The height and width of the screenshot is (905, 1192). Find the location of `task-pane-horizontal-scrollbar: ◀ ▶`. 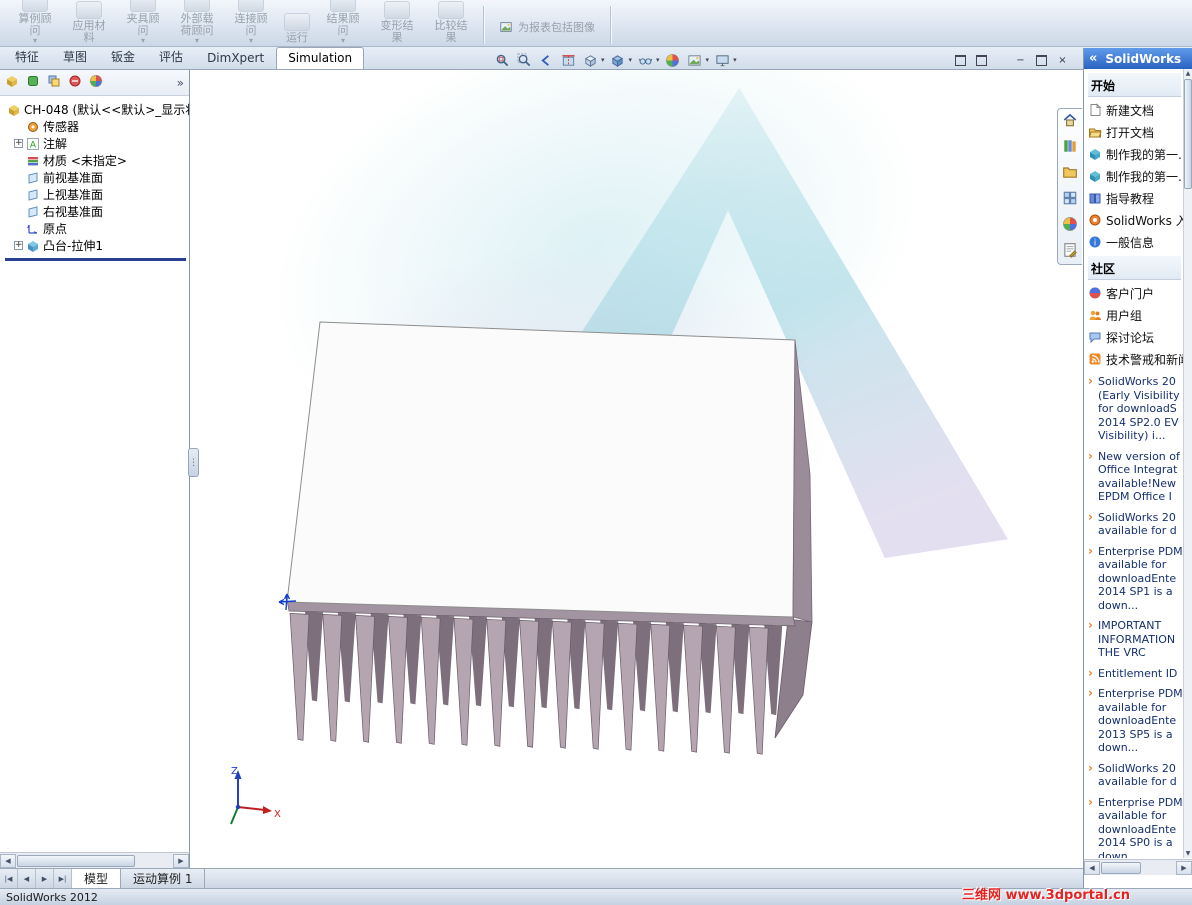

task-pane-horizontal-scrollbar: ◀ ▶ is located at coordinates (1138, 867).